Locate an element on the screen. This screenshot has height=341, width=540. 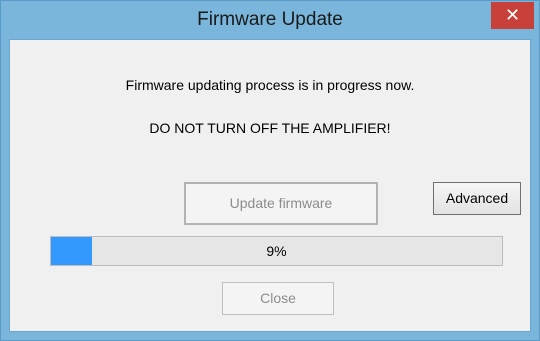
close-button: Close is located at coordinates (278, 298).